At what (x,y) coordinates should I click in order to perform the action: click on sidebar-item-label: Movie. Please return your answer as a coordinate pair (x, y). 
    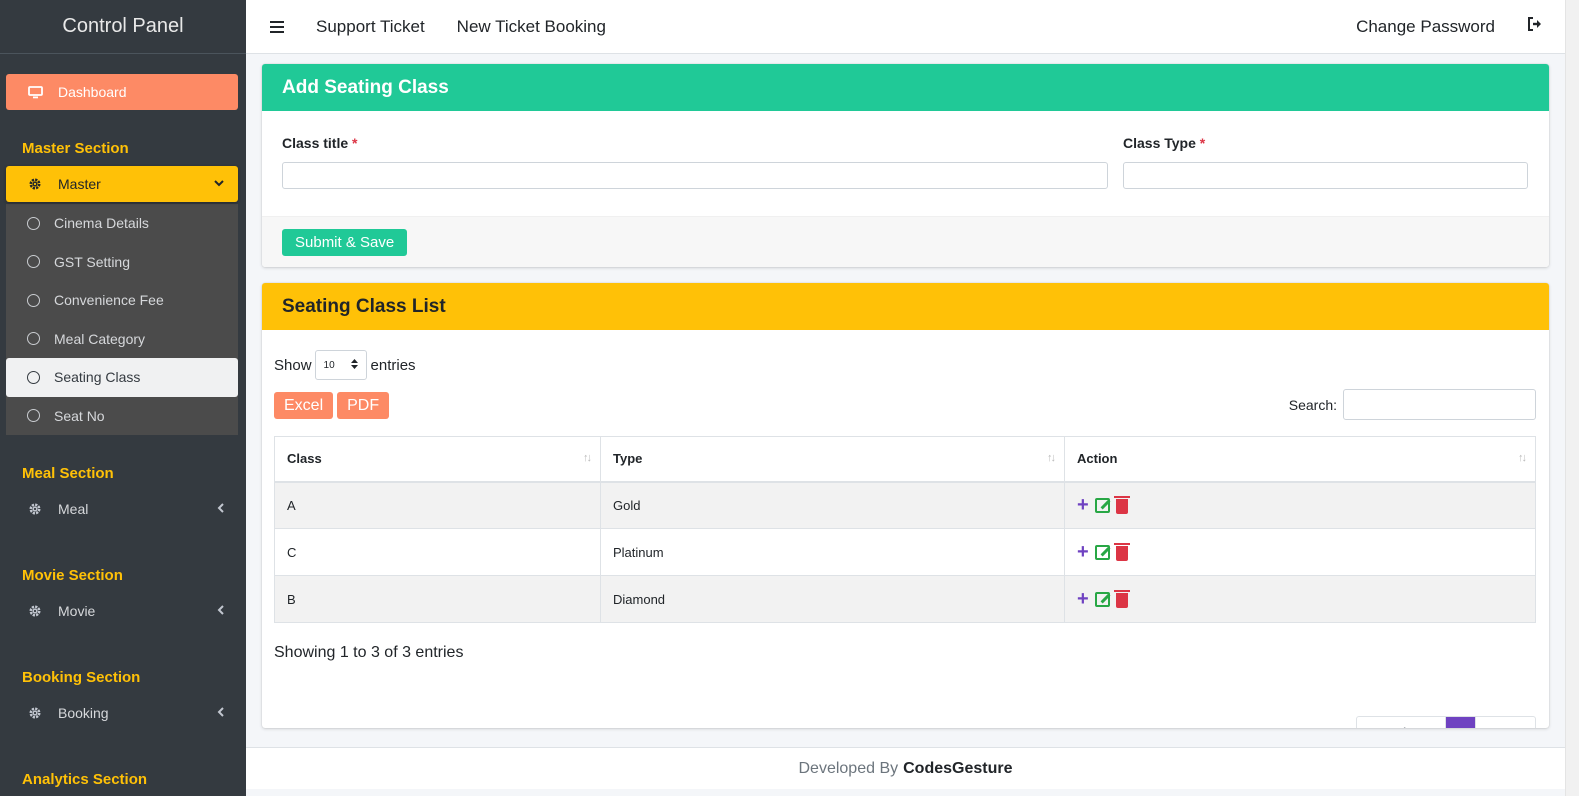
    Looking at the image, I should click on (77, 611).